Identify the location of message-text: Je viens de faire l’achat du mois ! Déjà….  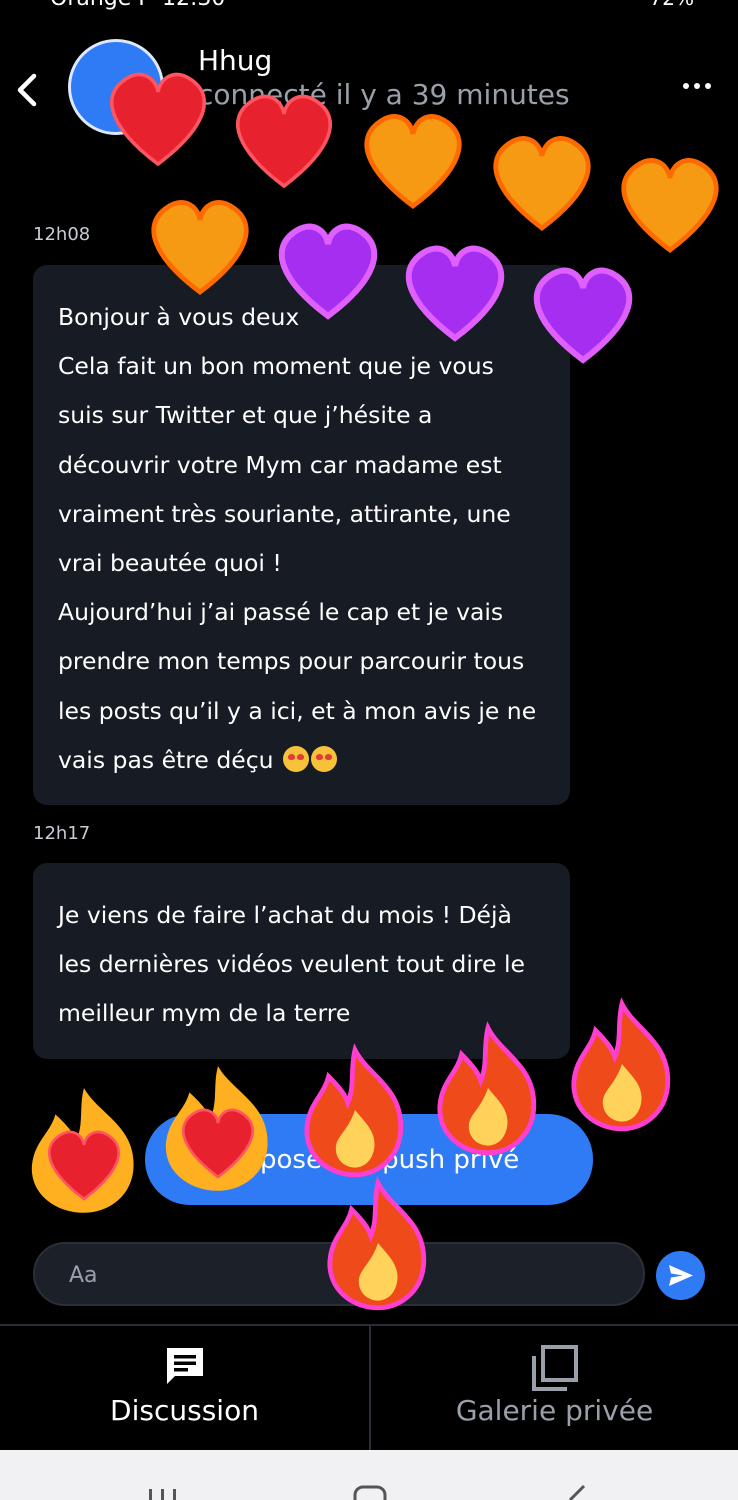
(291, 964).